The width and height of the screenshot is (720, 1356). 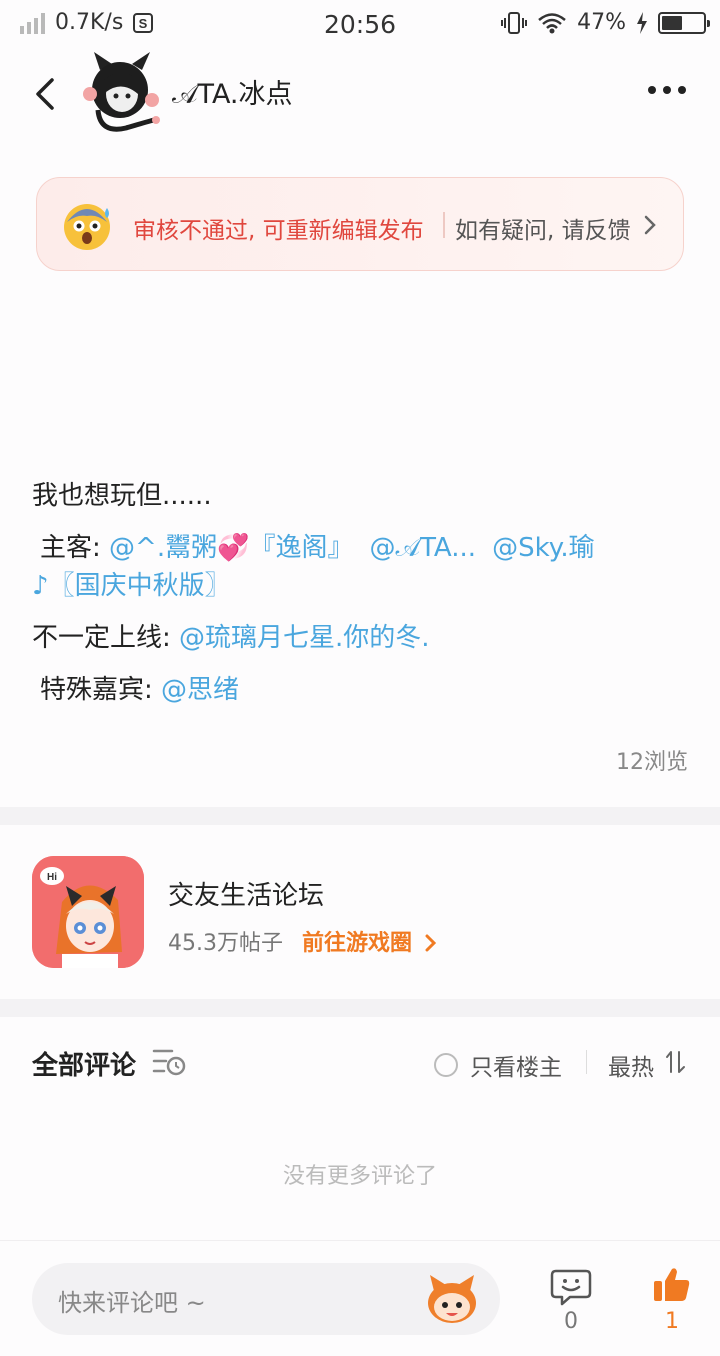 I want to click on maybe-online-label: 不一定上线:, so click(x=106, y=638).